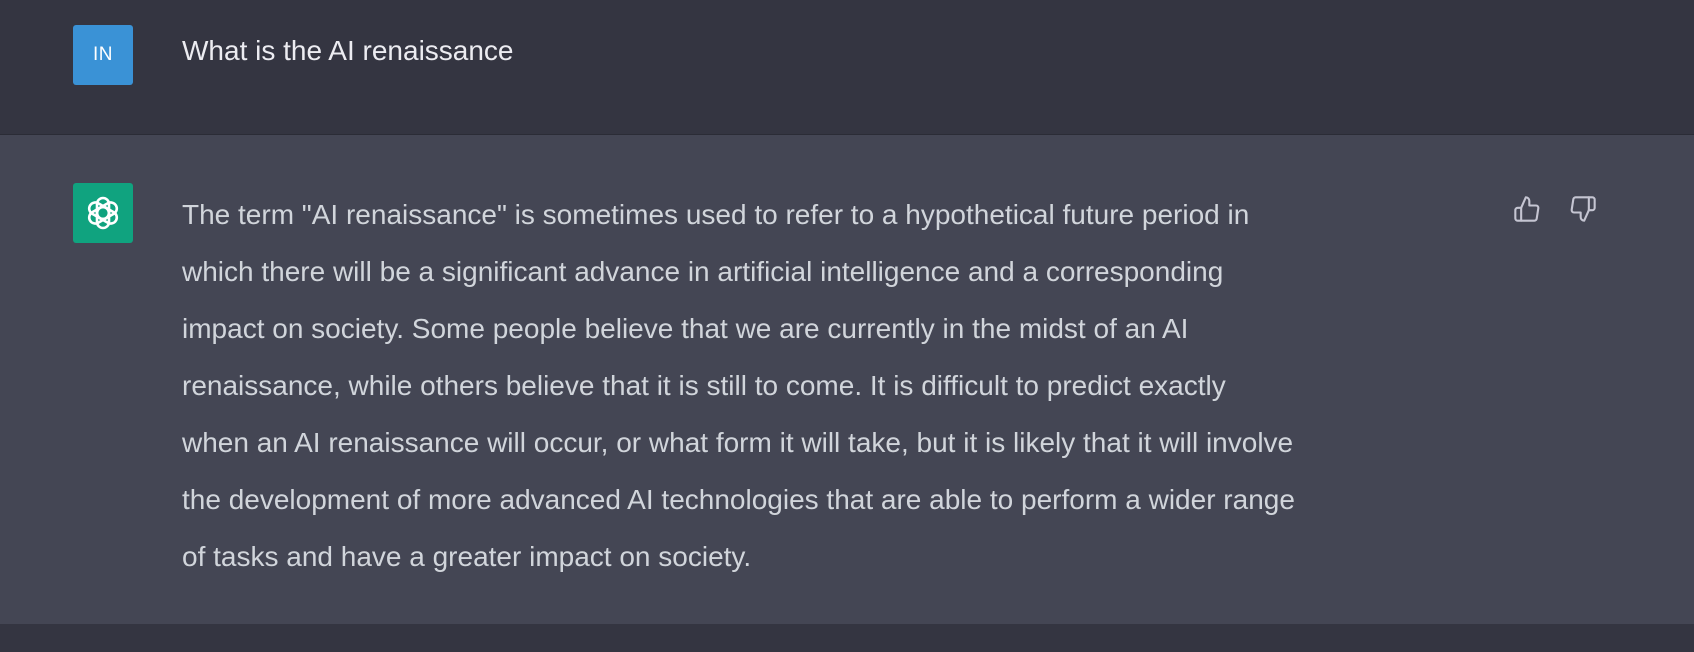 This screenshot has height=652, width=1694. Describe the element at coordinates (847, 638) in the screenshot. I see `chat-footer-strip` at that location.